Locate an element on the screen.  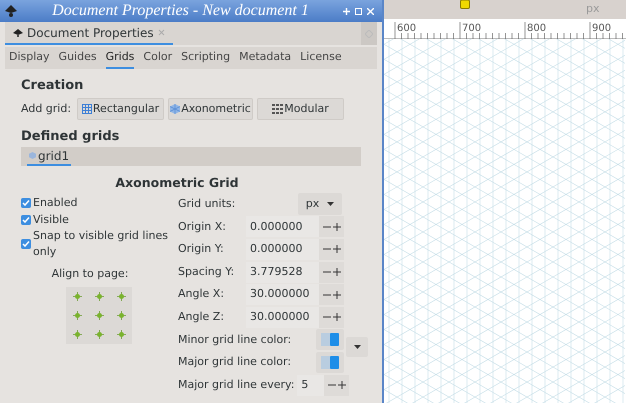
grid-tab: grid1 is located at coordinates (49, 156).